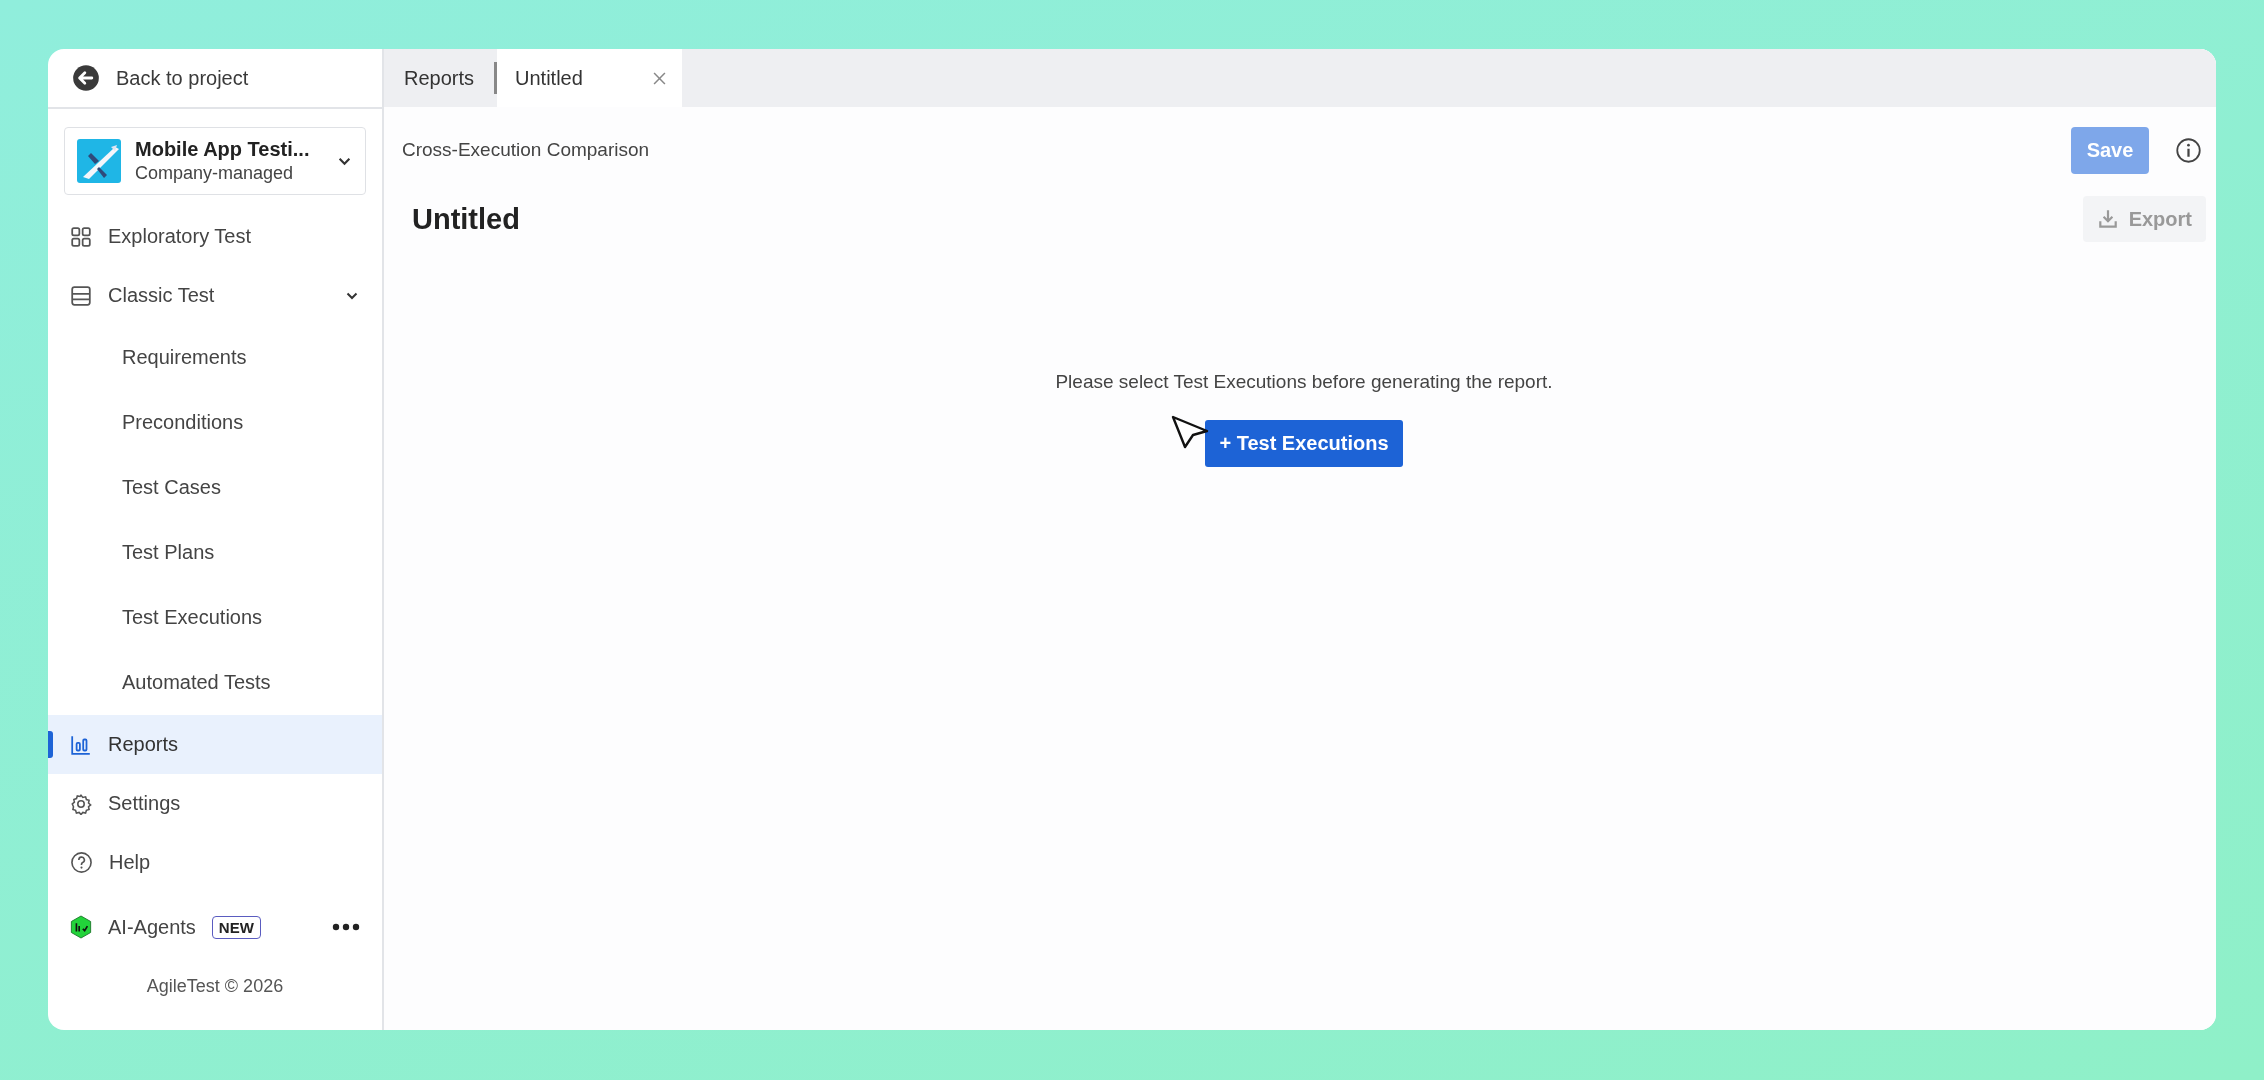  What do you see at coordinates (466, 219) in the screenshot?
I see `report-title: Untitled` at bounding box center [466, 219].